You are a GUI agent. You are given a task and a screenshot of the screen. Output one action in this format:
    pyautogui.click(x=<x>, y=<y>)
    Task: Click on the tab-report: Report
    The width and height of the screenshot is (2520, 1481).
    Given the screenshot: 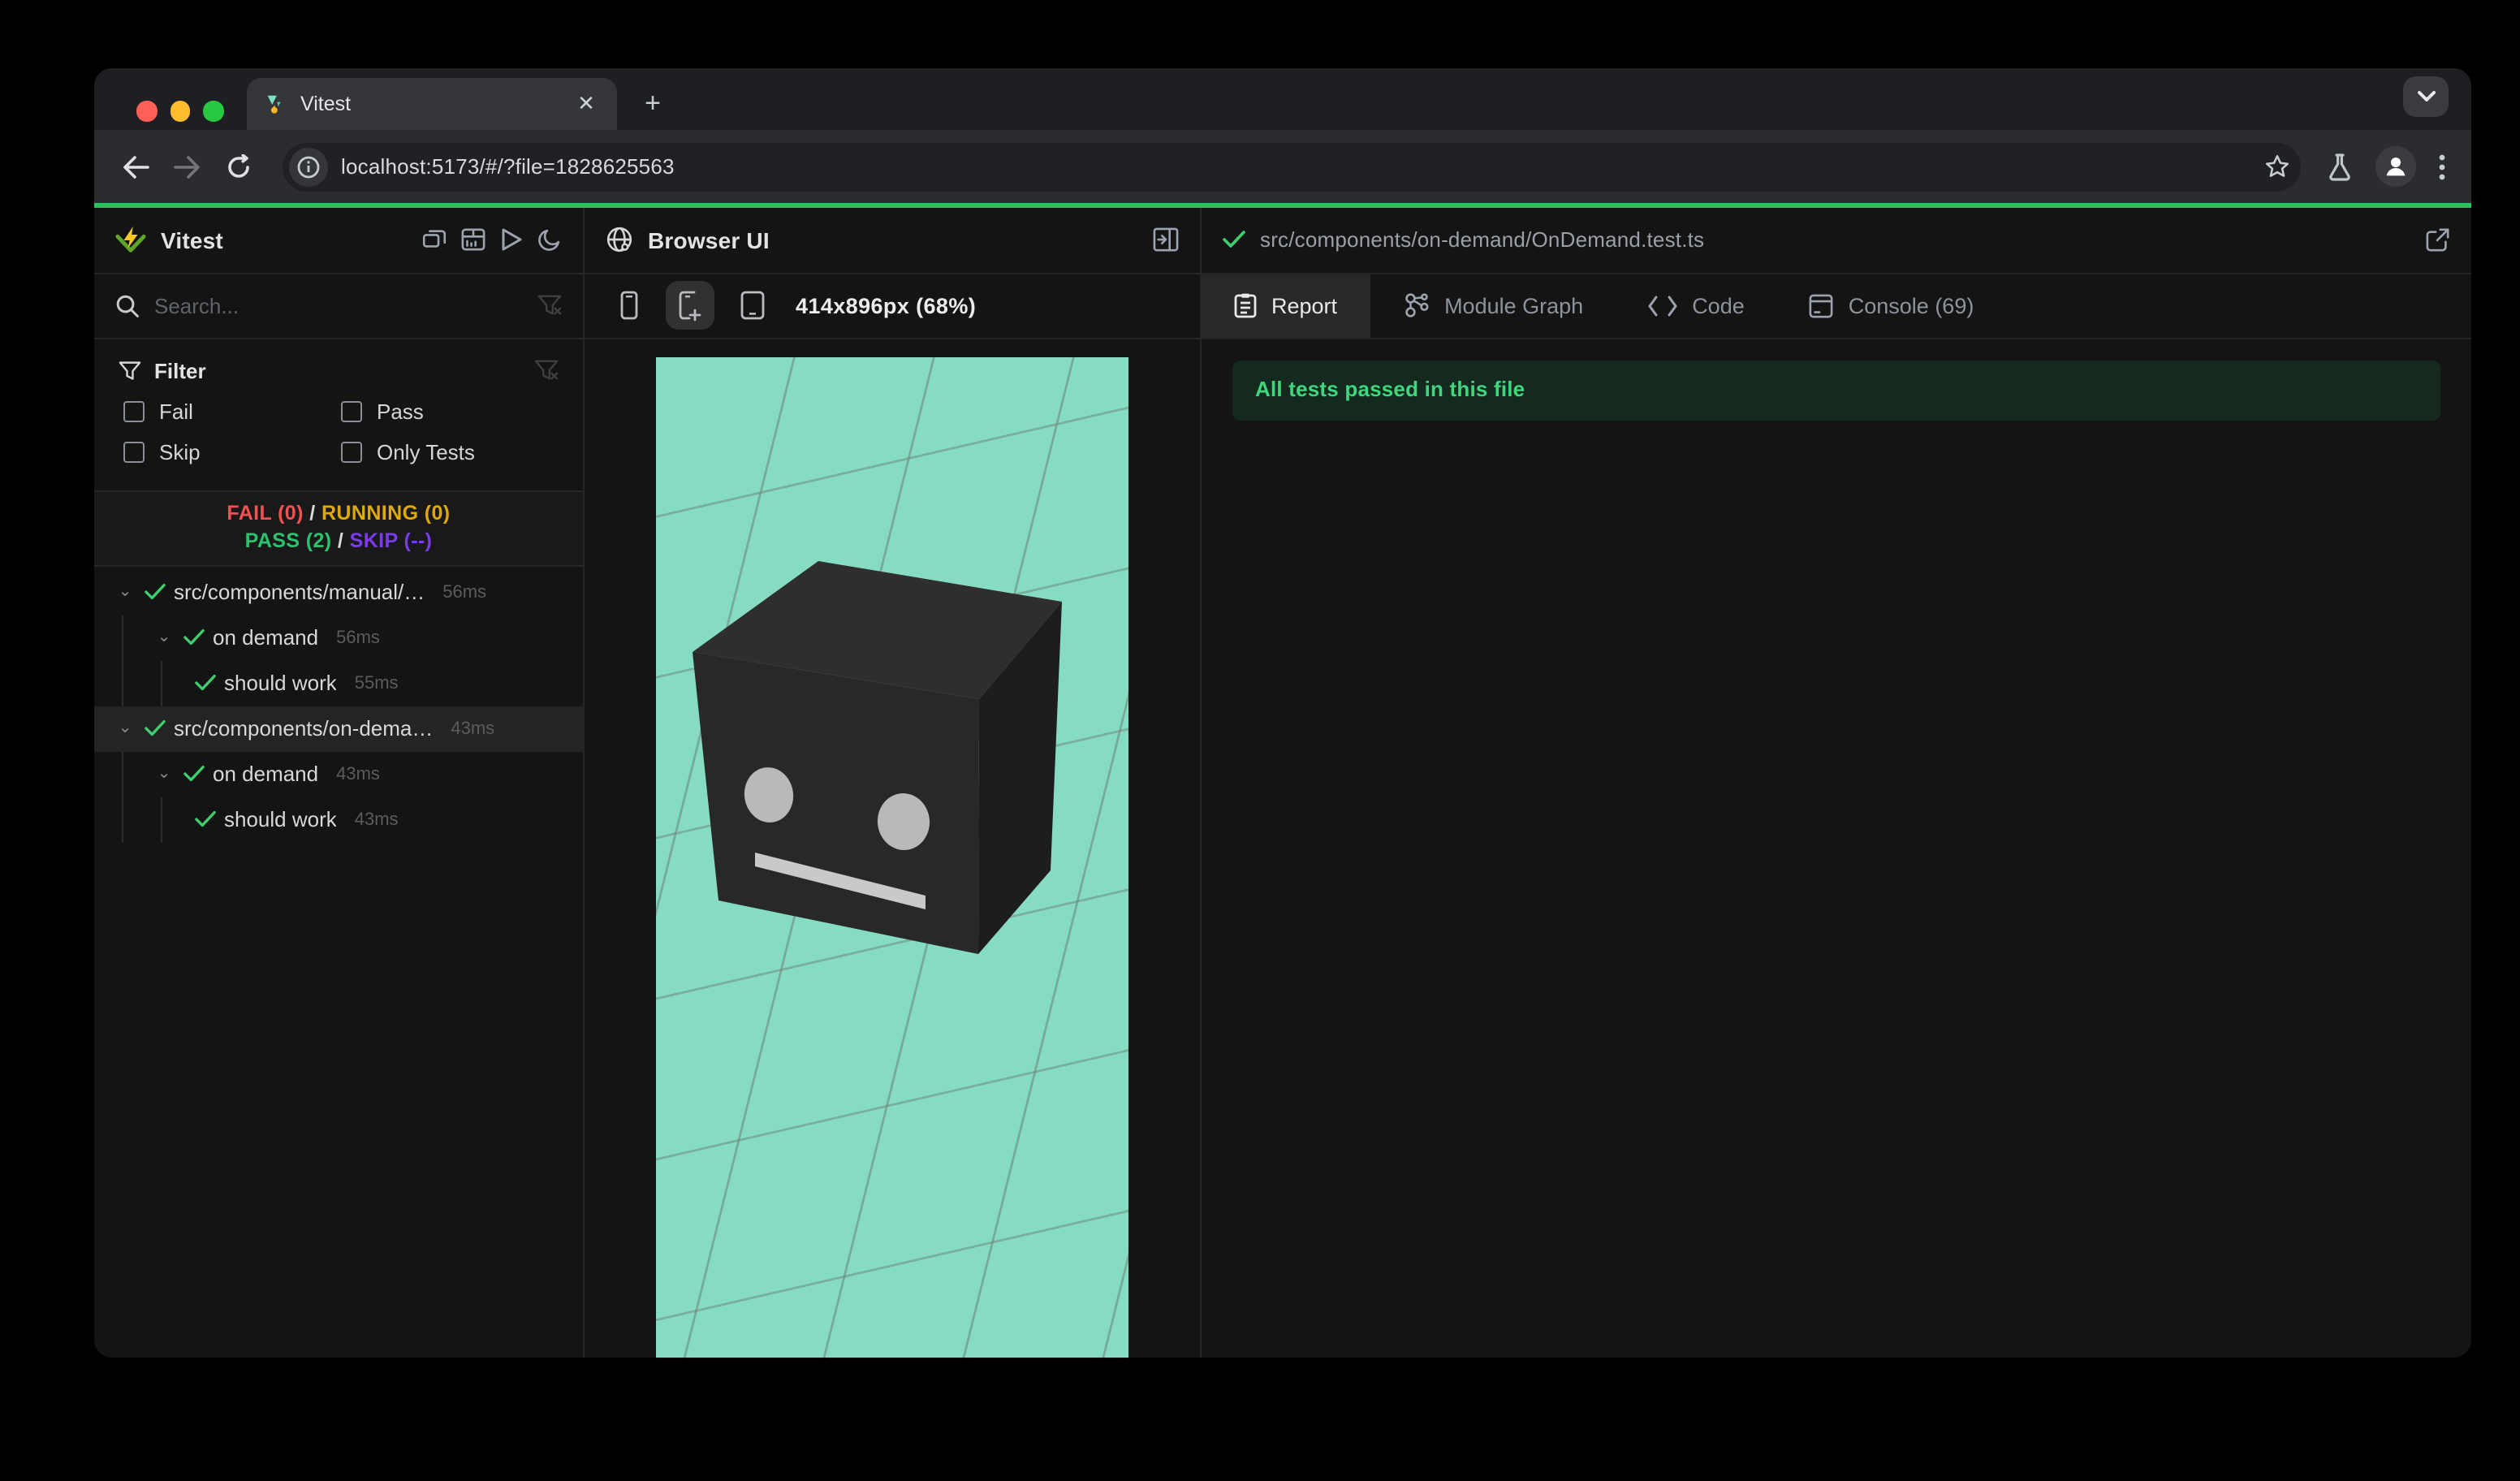 What is the action you would take?
    pyautogui.click(x=1286, y=305)
    